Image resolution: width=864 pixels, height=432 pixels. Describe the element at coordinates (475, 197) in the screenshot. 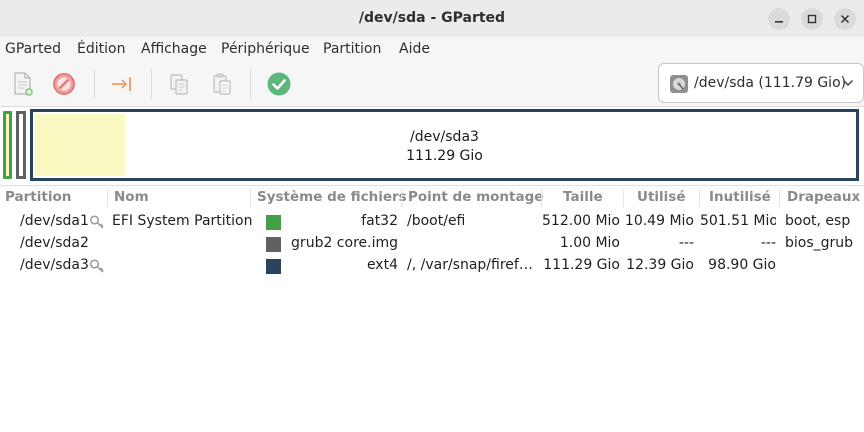

I see `column-header-mountpoint: Point de montage` at that location.